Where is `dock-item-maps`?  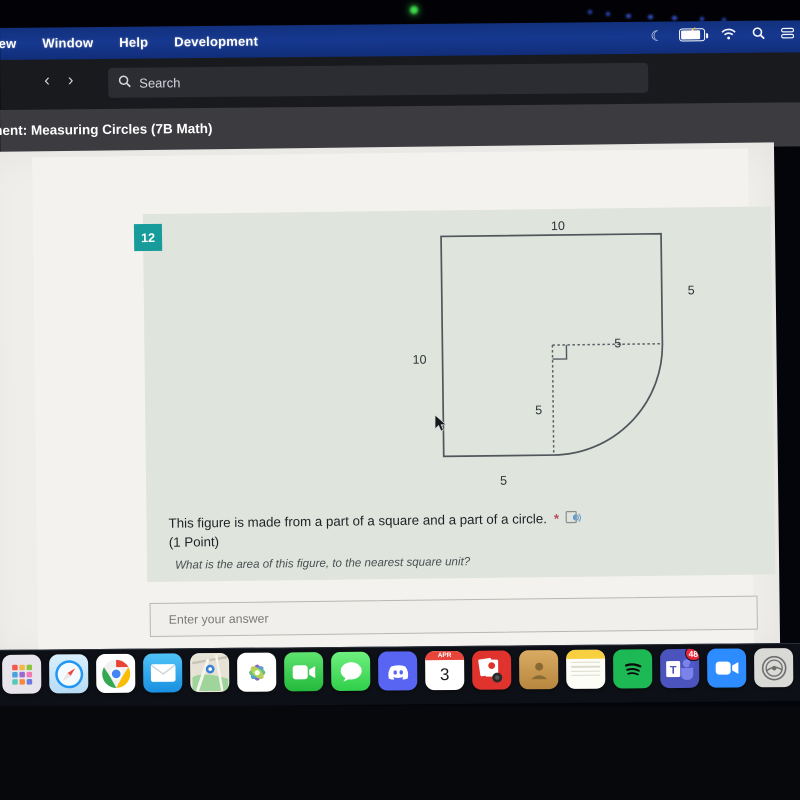 dock-item-maps is located at coordinates (210, 672).